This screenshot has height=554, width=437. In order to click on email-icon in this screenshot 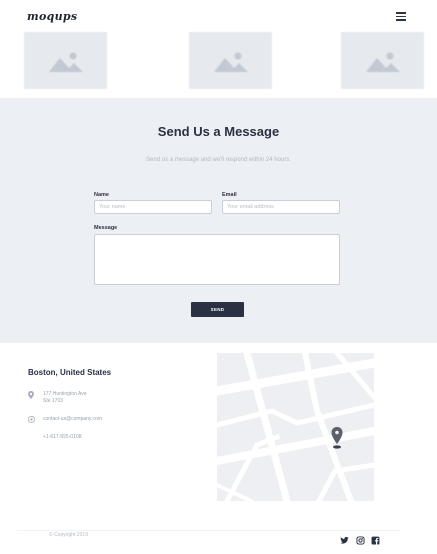, I will do `click(31, 419)`.